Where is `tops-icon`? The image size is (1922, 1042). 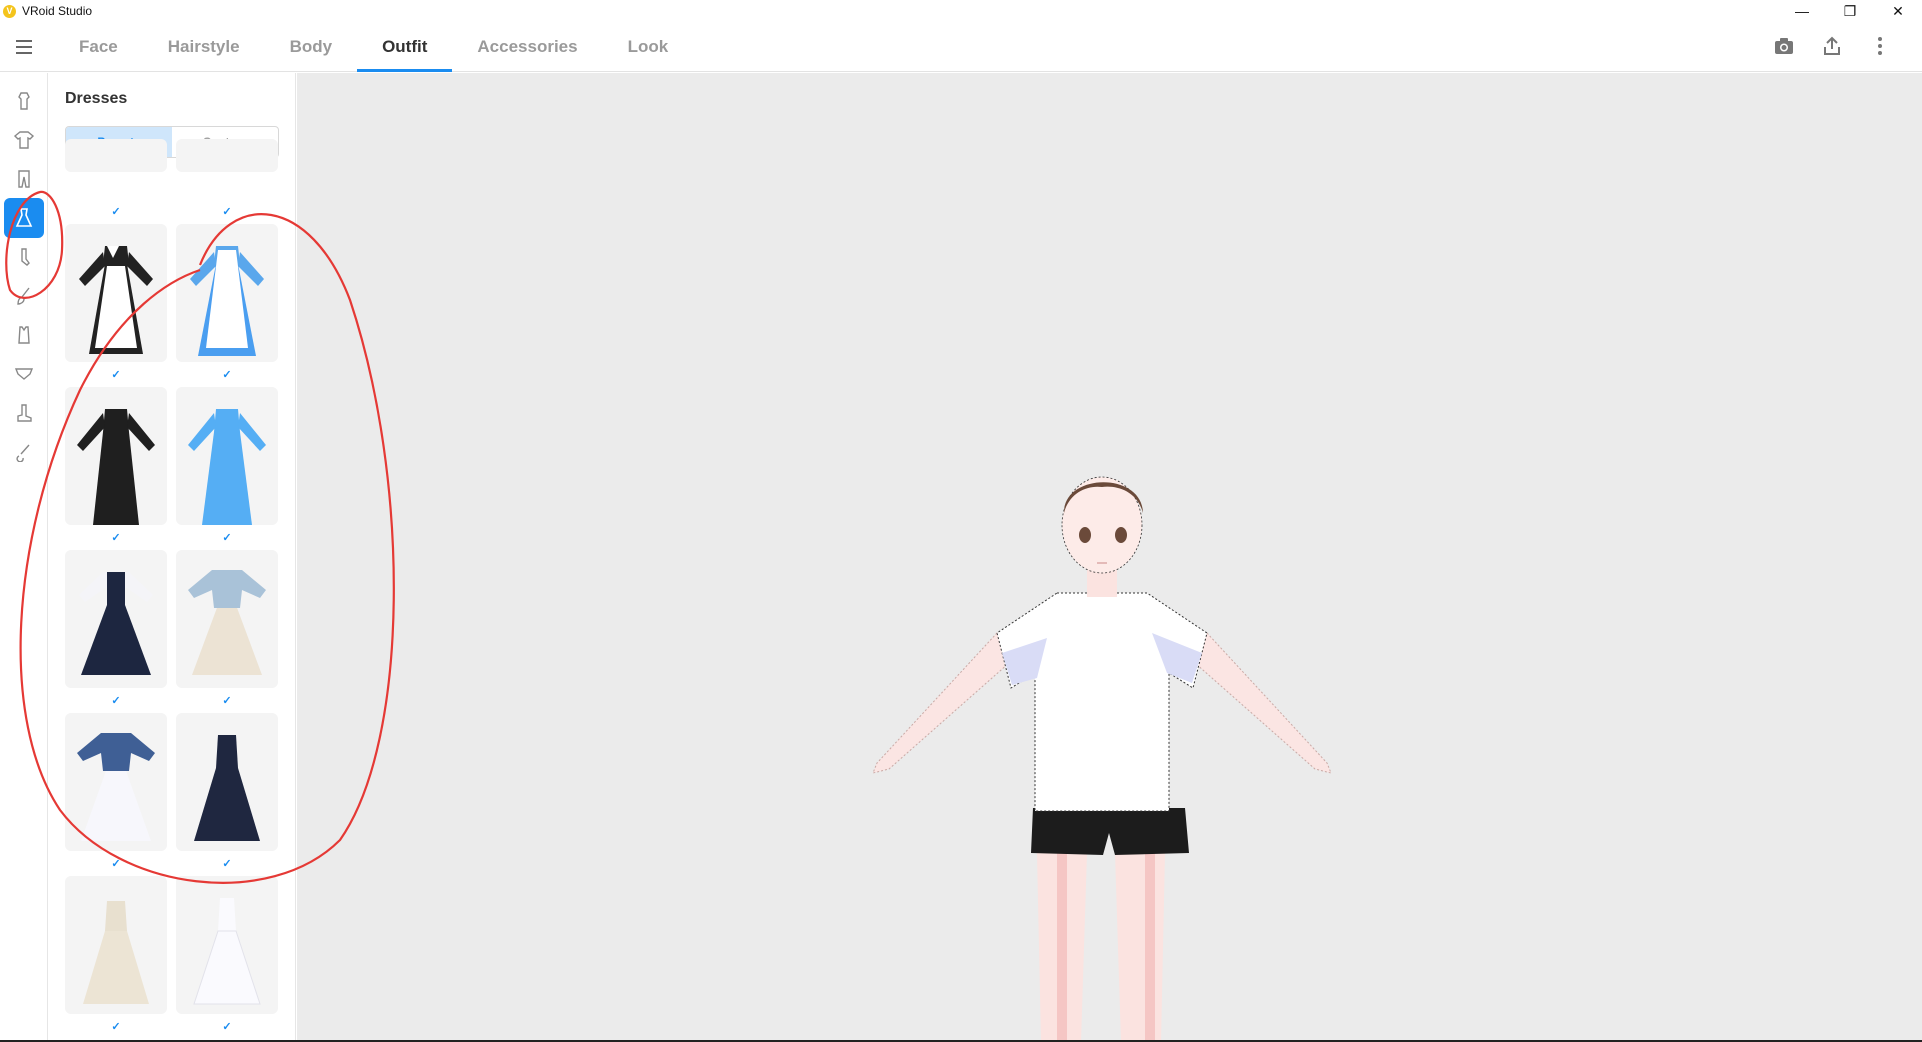
tops-icon is located at coordinates (24, 101).